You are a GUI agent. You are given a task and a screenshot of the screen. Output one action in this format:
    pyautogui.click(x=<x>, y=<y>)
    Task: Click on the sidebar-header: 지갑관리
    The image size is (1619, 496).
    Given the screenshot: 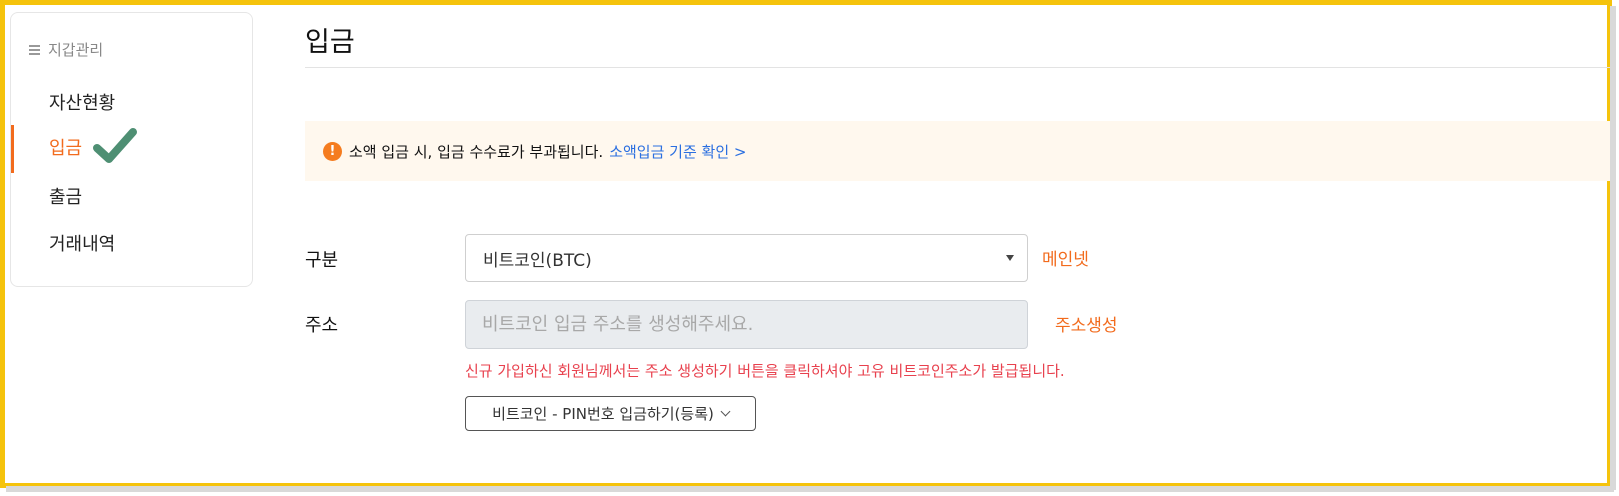 What is the action you would take?
    pyautogui.click(x=66, y=49)
    